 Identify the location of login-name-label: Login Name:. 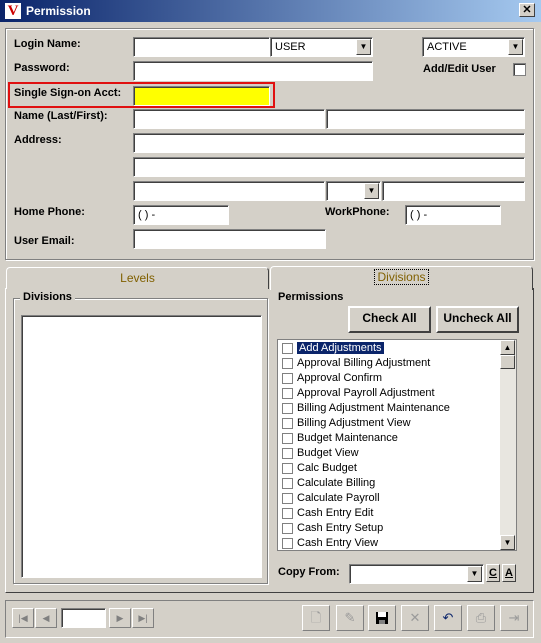
(47, 44).